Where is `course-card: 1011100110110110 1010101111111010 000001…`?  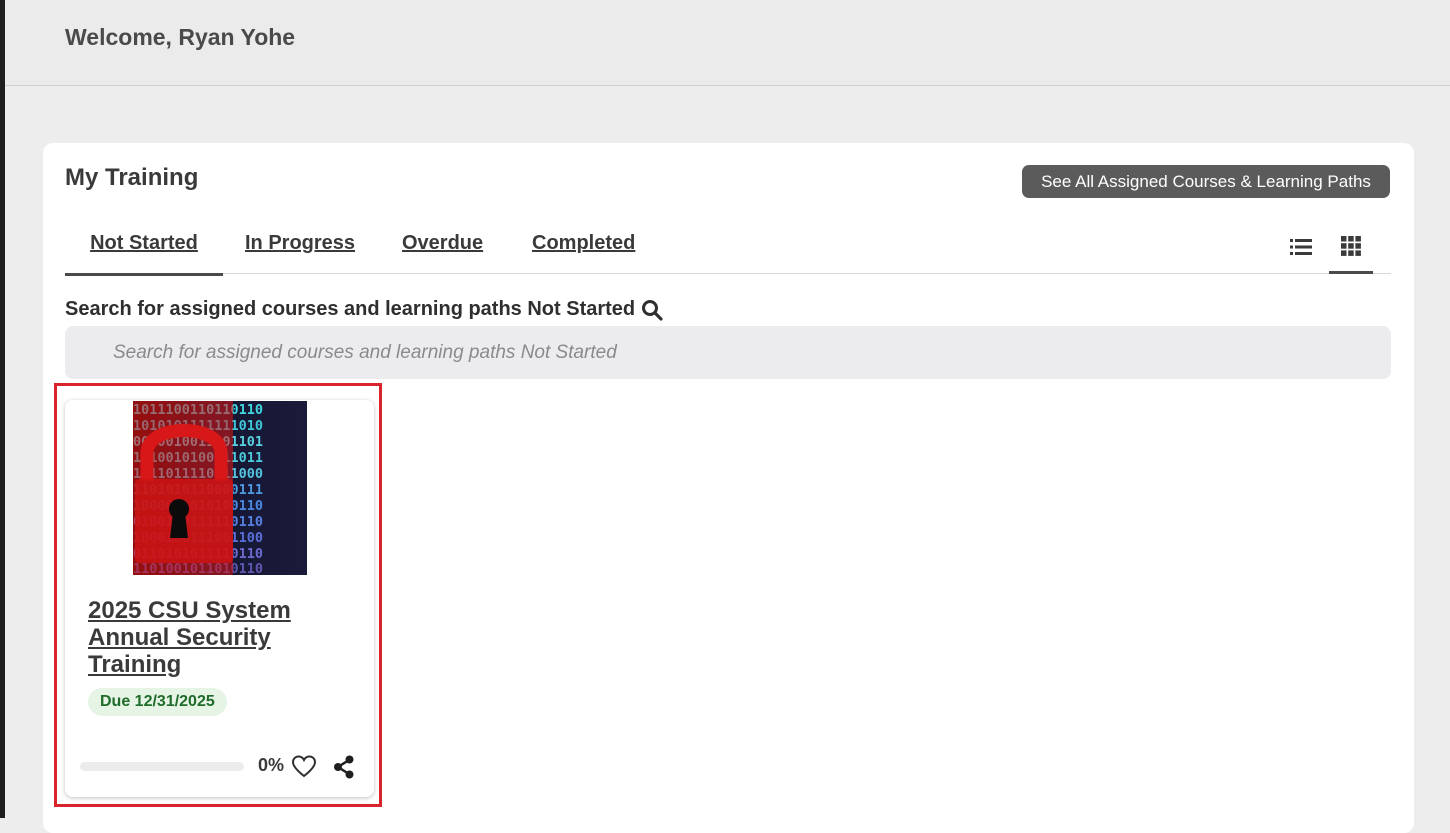 course-card: 1011100110110110 1010101111111010 000001… is located at coordinates (219, 598).